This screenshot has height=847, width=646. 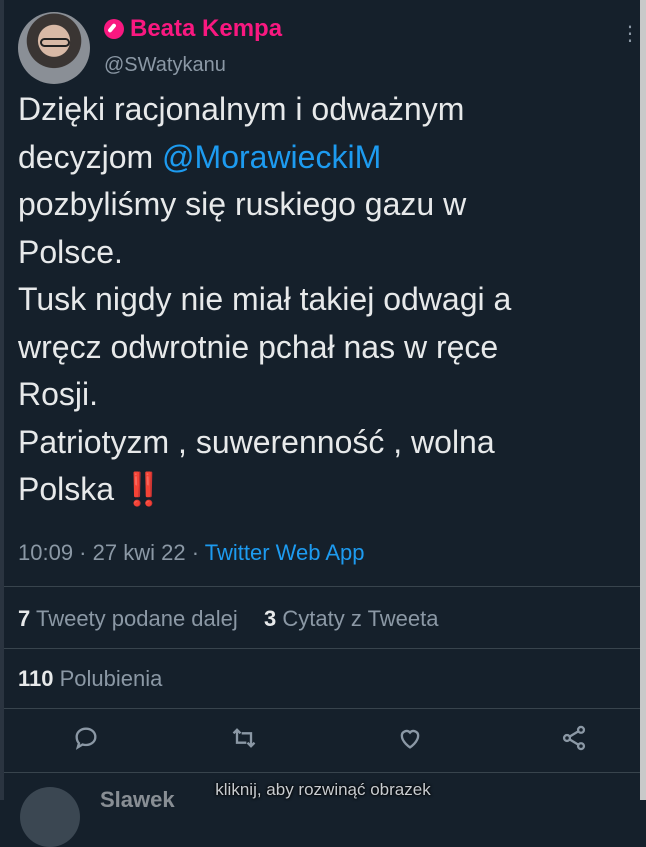 I want to click on author-display-name: Beata Kempa, so click(x=206, y=29).